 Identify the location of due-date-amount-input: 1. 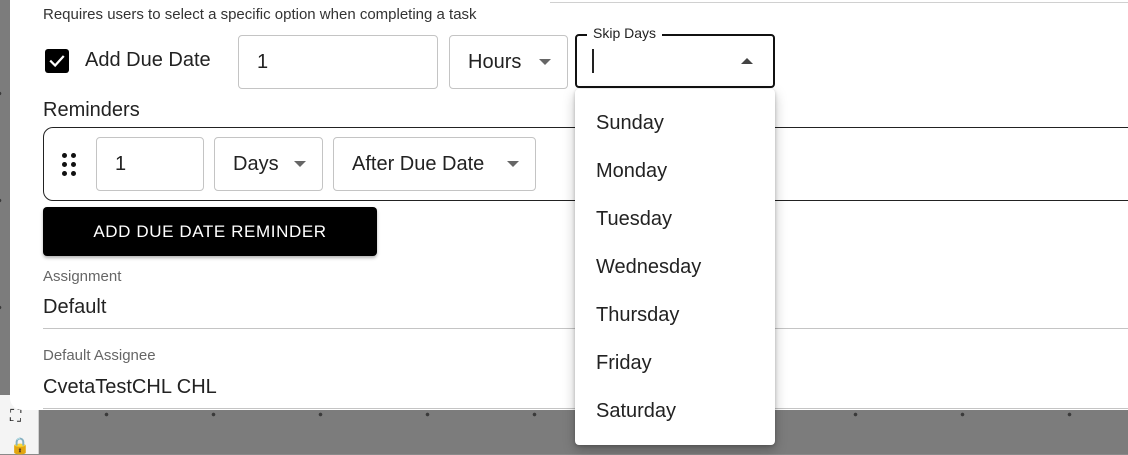
(338, 62).